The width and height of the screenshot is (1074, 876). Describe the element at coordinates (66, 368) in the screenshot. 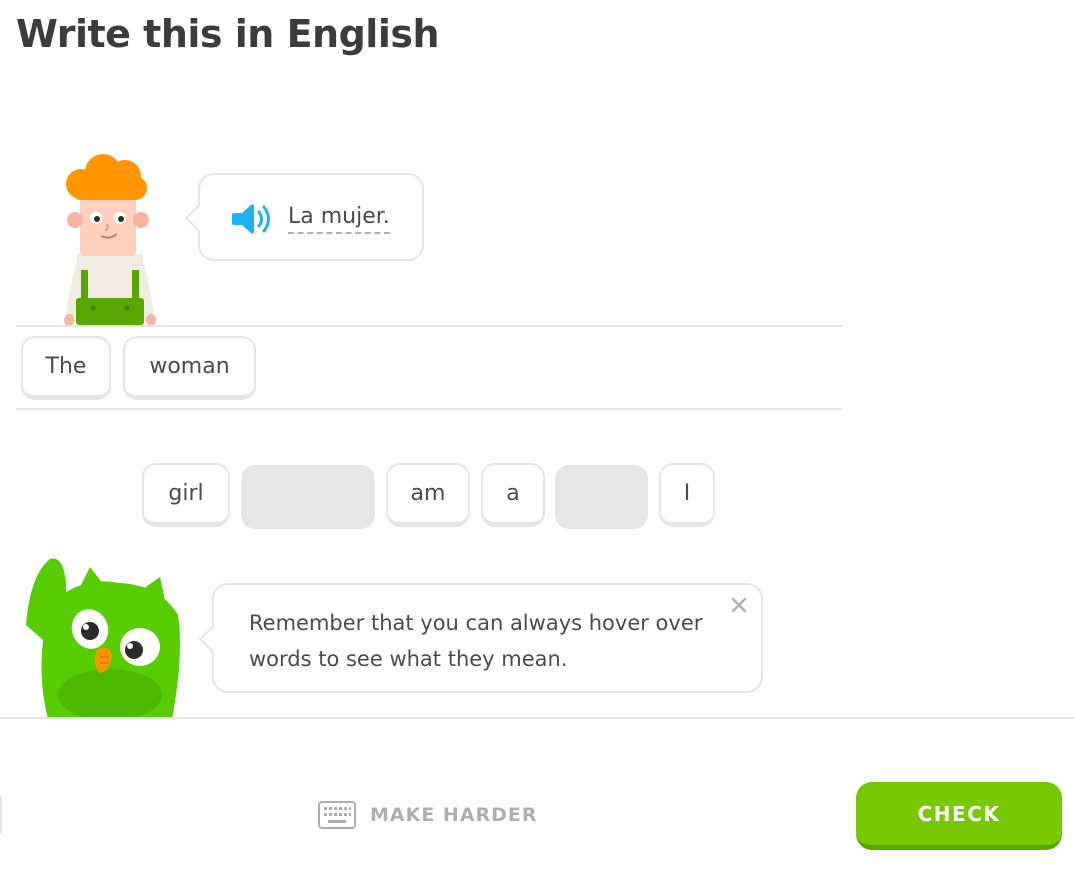

I see `answer-word-chip: The` at that location.